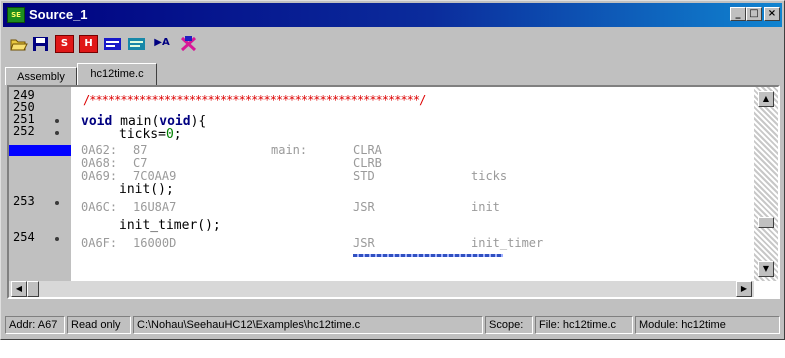 The height and width of the screenshot is (358, 785). I want to click on window-title: Source_1, so click(58, 14).